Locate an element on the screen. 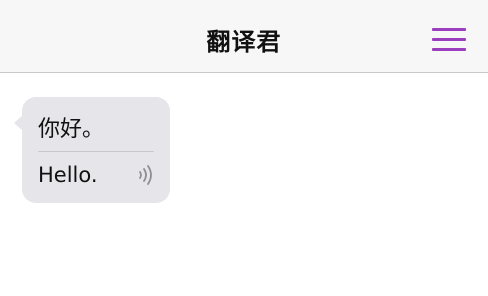 The image size is (488, 296). menu-button is located at coordinates (448, 39).